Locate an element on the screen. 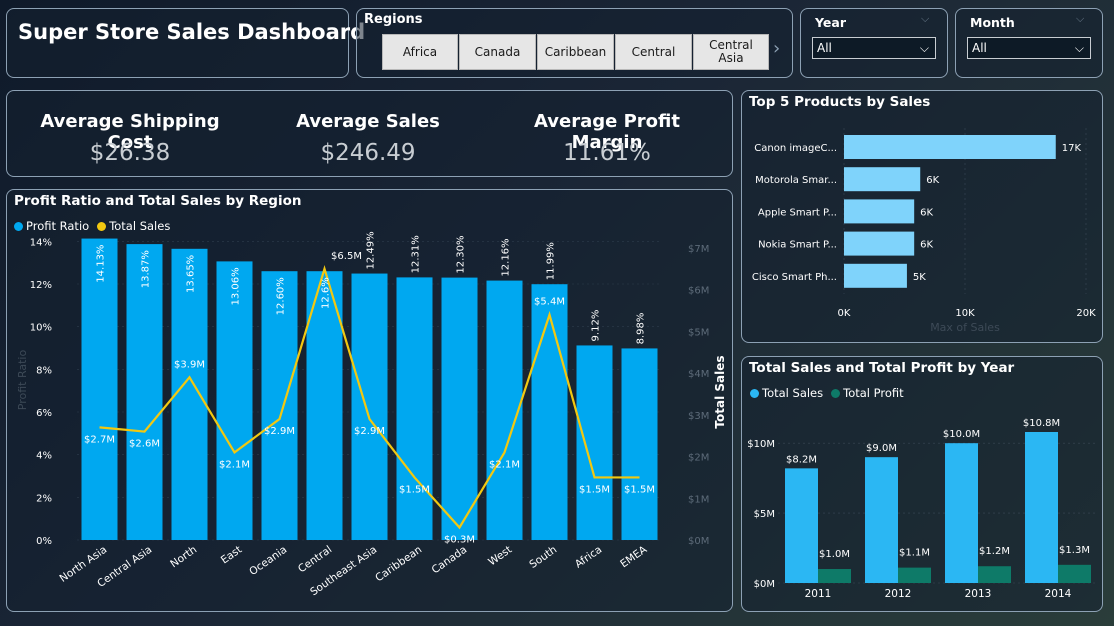 This screenshot has height=626, width=1114. year-dropdown-value: All is located at coordinates (824, 48).